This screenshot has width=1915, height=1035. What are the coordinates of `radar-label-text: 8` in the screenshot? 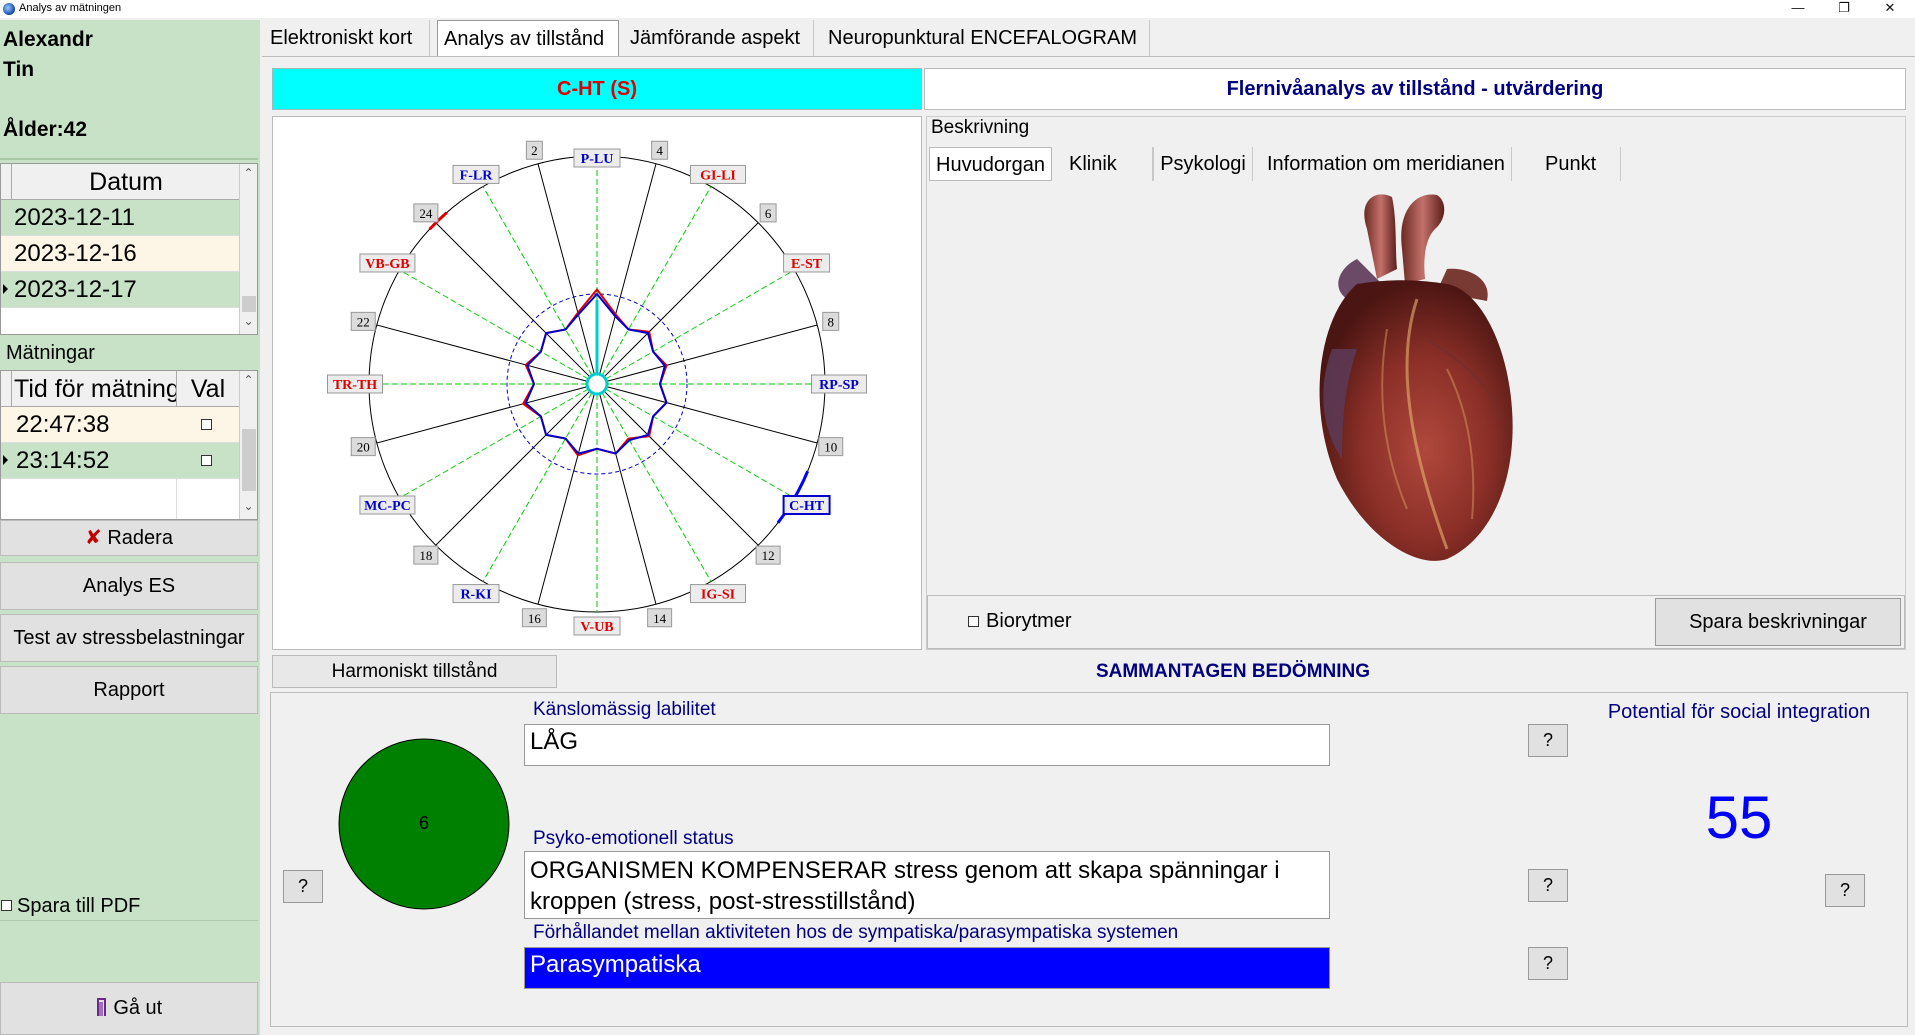 It's located at (831, 321).